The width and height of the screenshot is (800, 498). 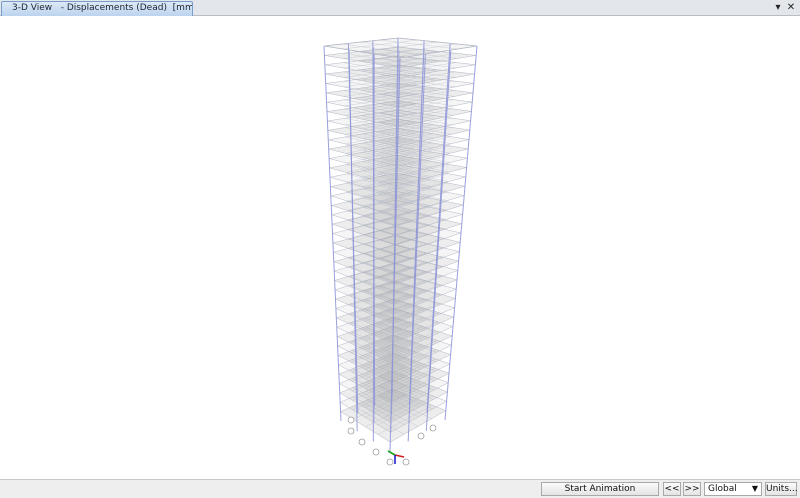 What do you see at coordinates (97, 8) in the screenshot?
I see `view-tab: 3-D View - Displacements (Dead) [mm]` at bounding box center [97, 8].